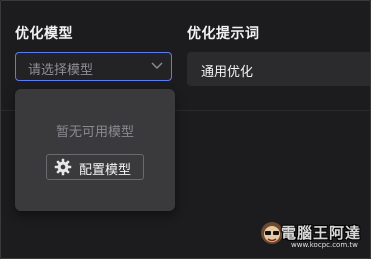 The height and width of the screenshot is (259, 371). I want to click on model-select-placeholder: 请选择模型, so click(61, 70).